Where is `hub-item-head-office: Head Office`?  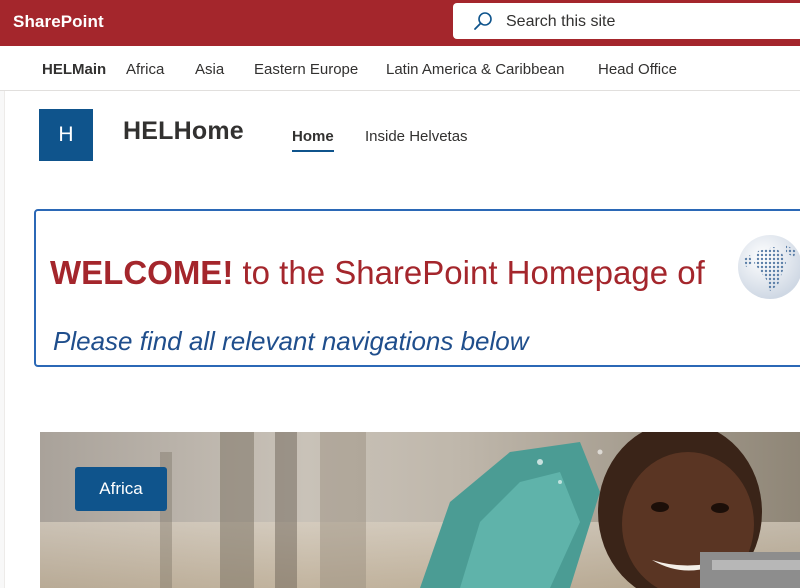 hub-item-head-office: Head Office is located at coordinates (637, 69).